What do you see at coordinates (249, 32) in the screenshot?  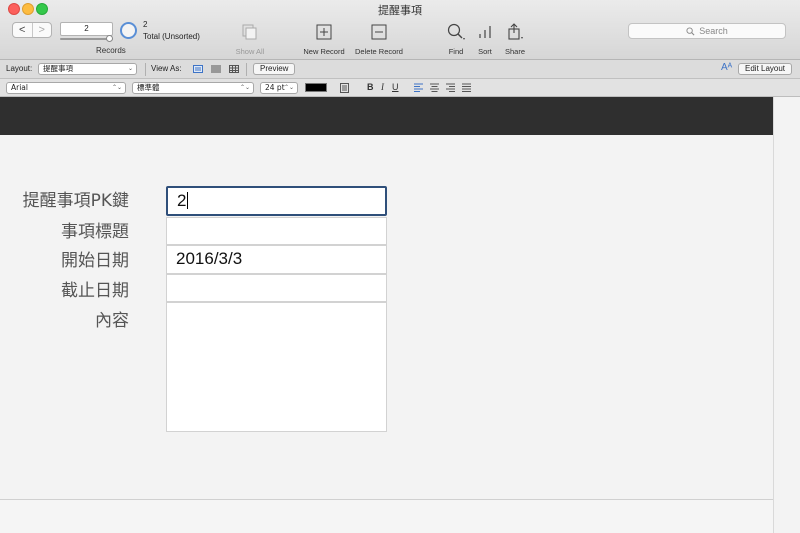 I see `show-all-icon` at bounding box center [249, 32].